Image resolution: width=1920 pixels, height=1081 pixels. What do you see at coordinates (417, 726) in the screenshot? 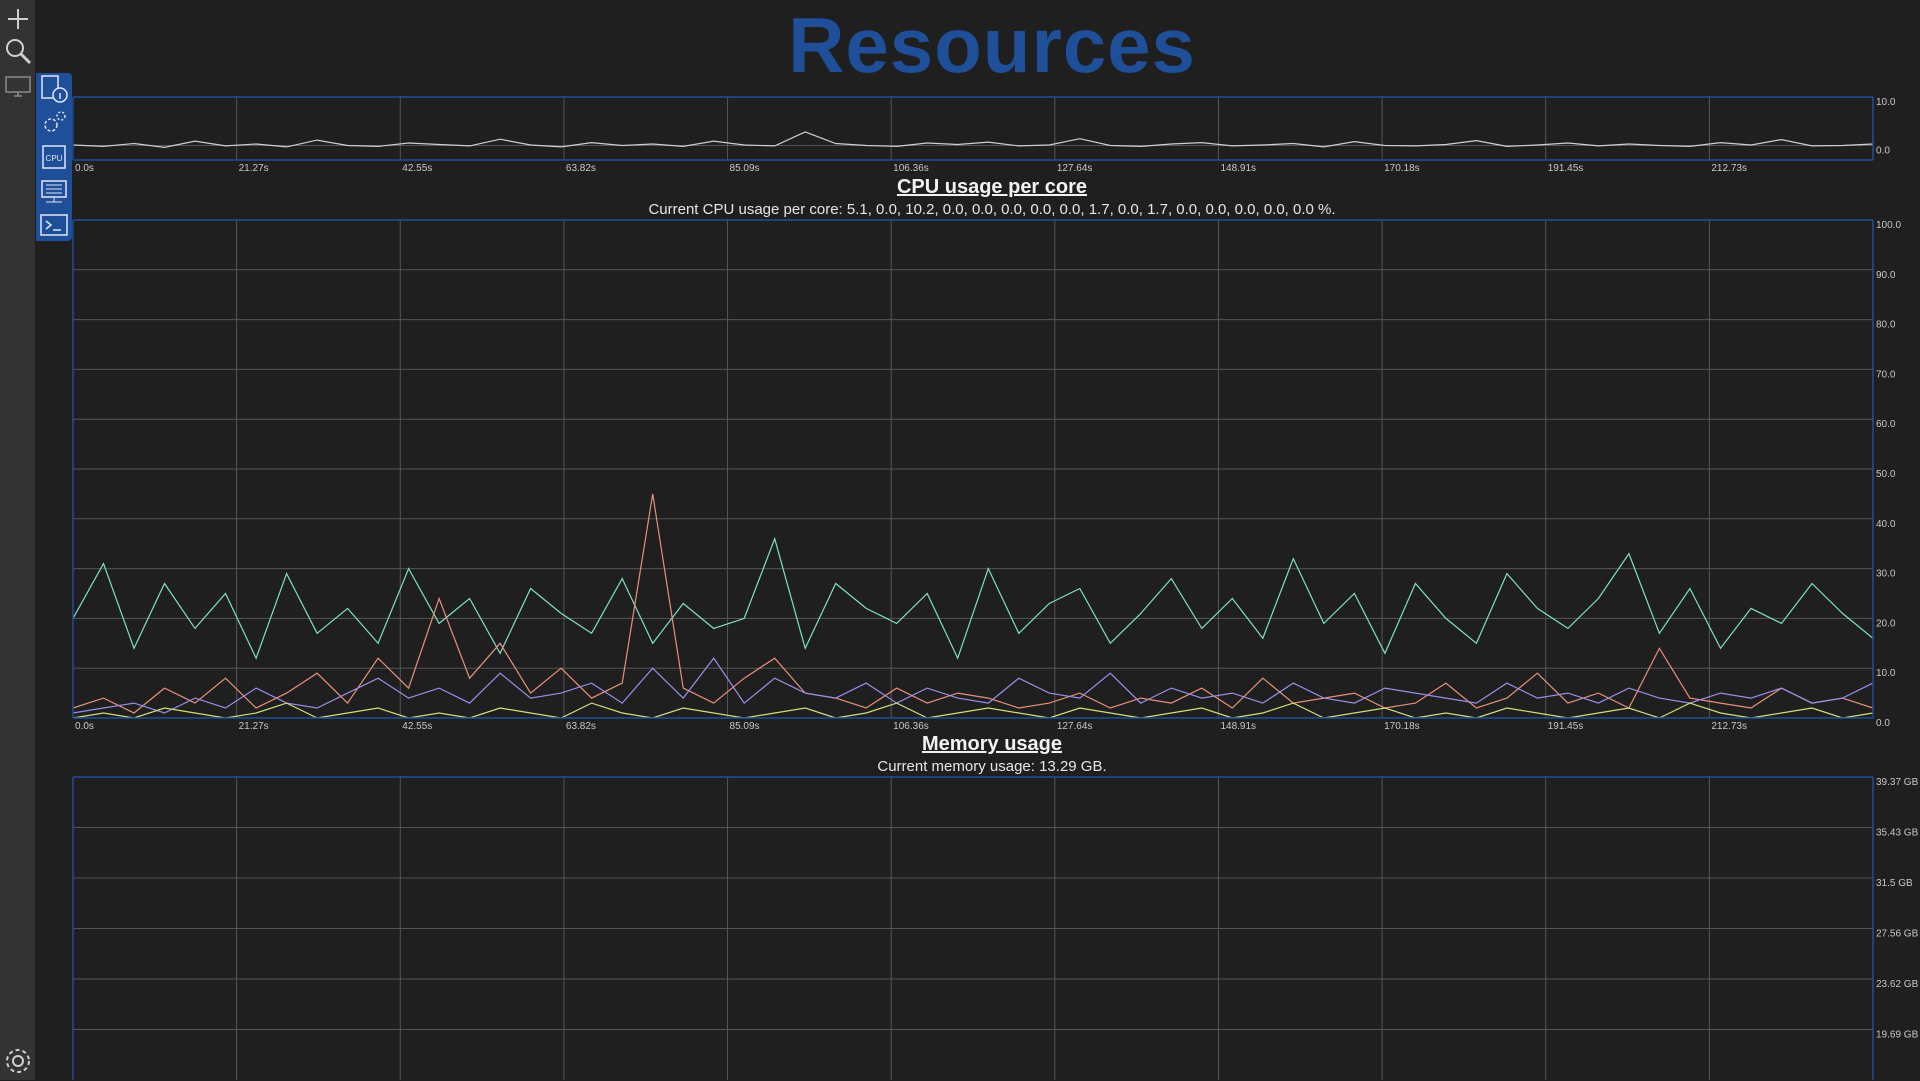
I see `cpu-core-xtick-label: 42.55s` at bounding box center [417, 726].